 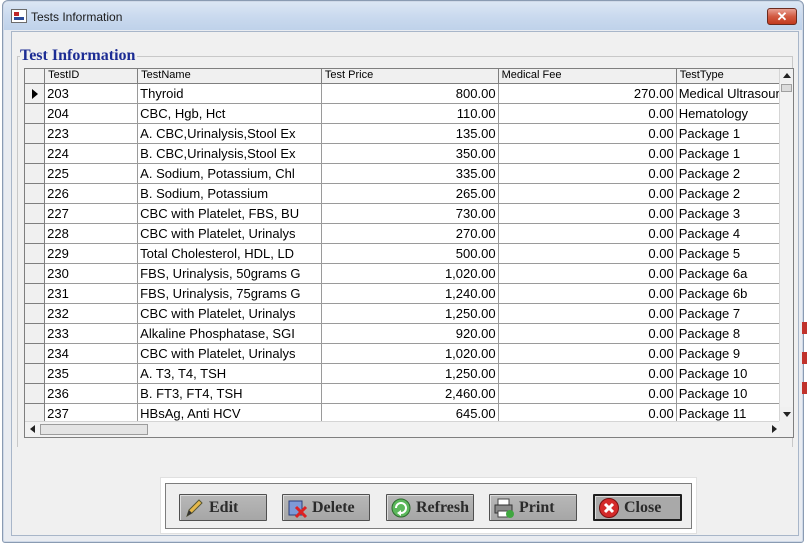 I want to click on cell-testid: 226, so click(x=91, y=193).